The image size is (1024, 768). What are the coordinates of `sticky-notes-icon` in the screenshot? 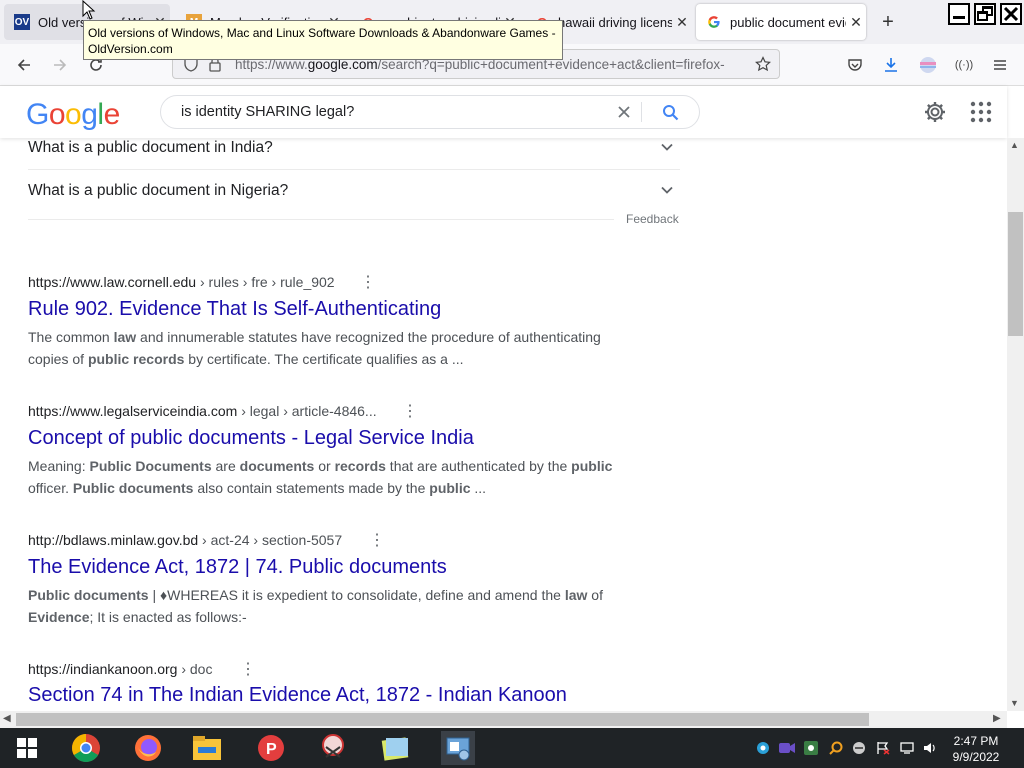 It's located at (396, 748).